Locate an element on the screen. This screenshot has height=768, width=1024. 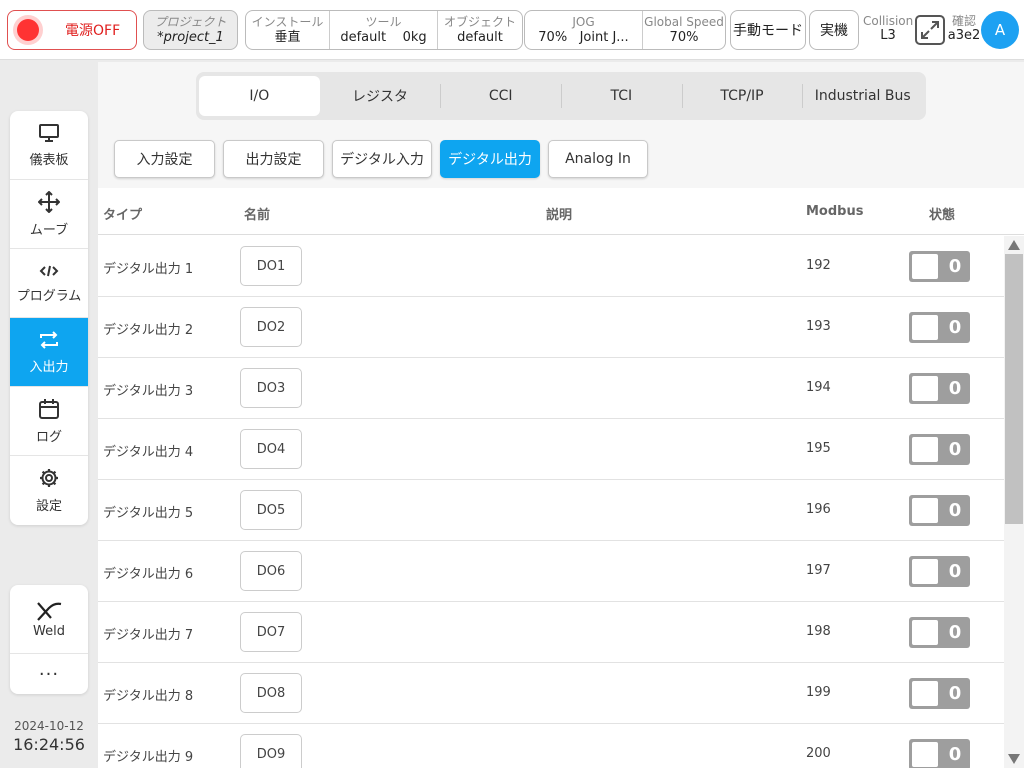
collision-value: L3 is located at coordinates (888, 35).